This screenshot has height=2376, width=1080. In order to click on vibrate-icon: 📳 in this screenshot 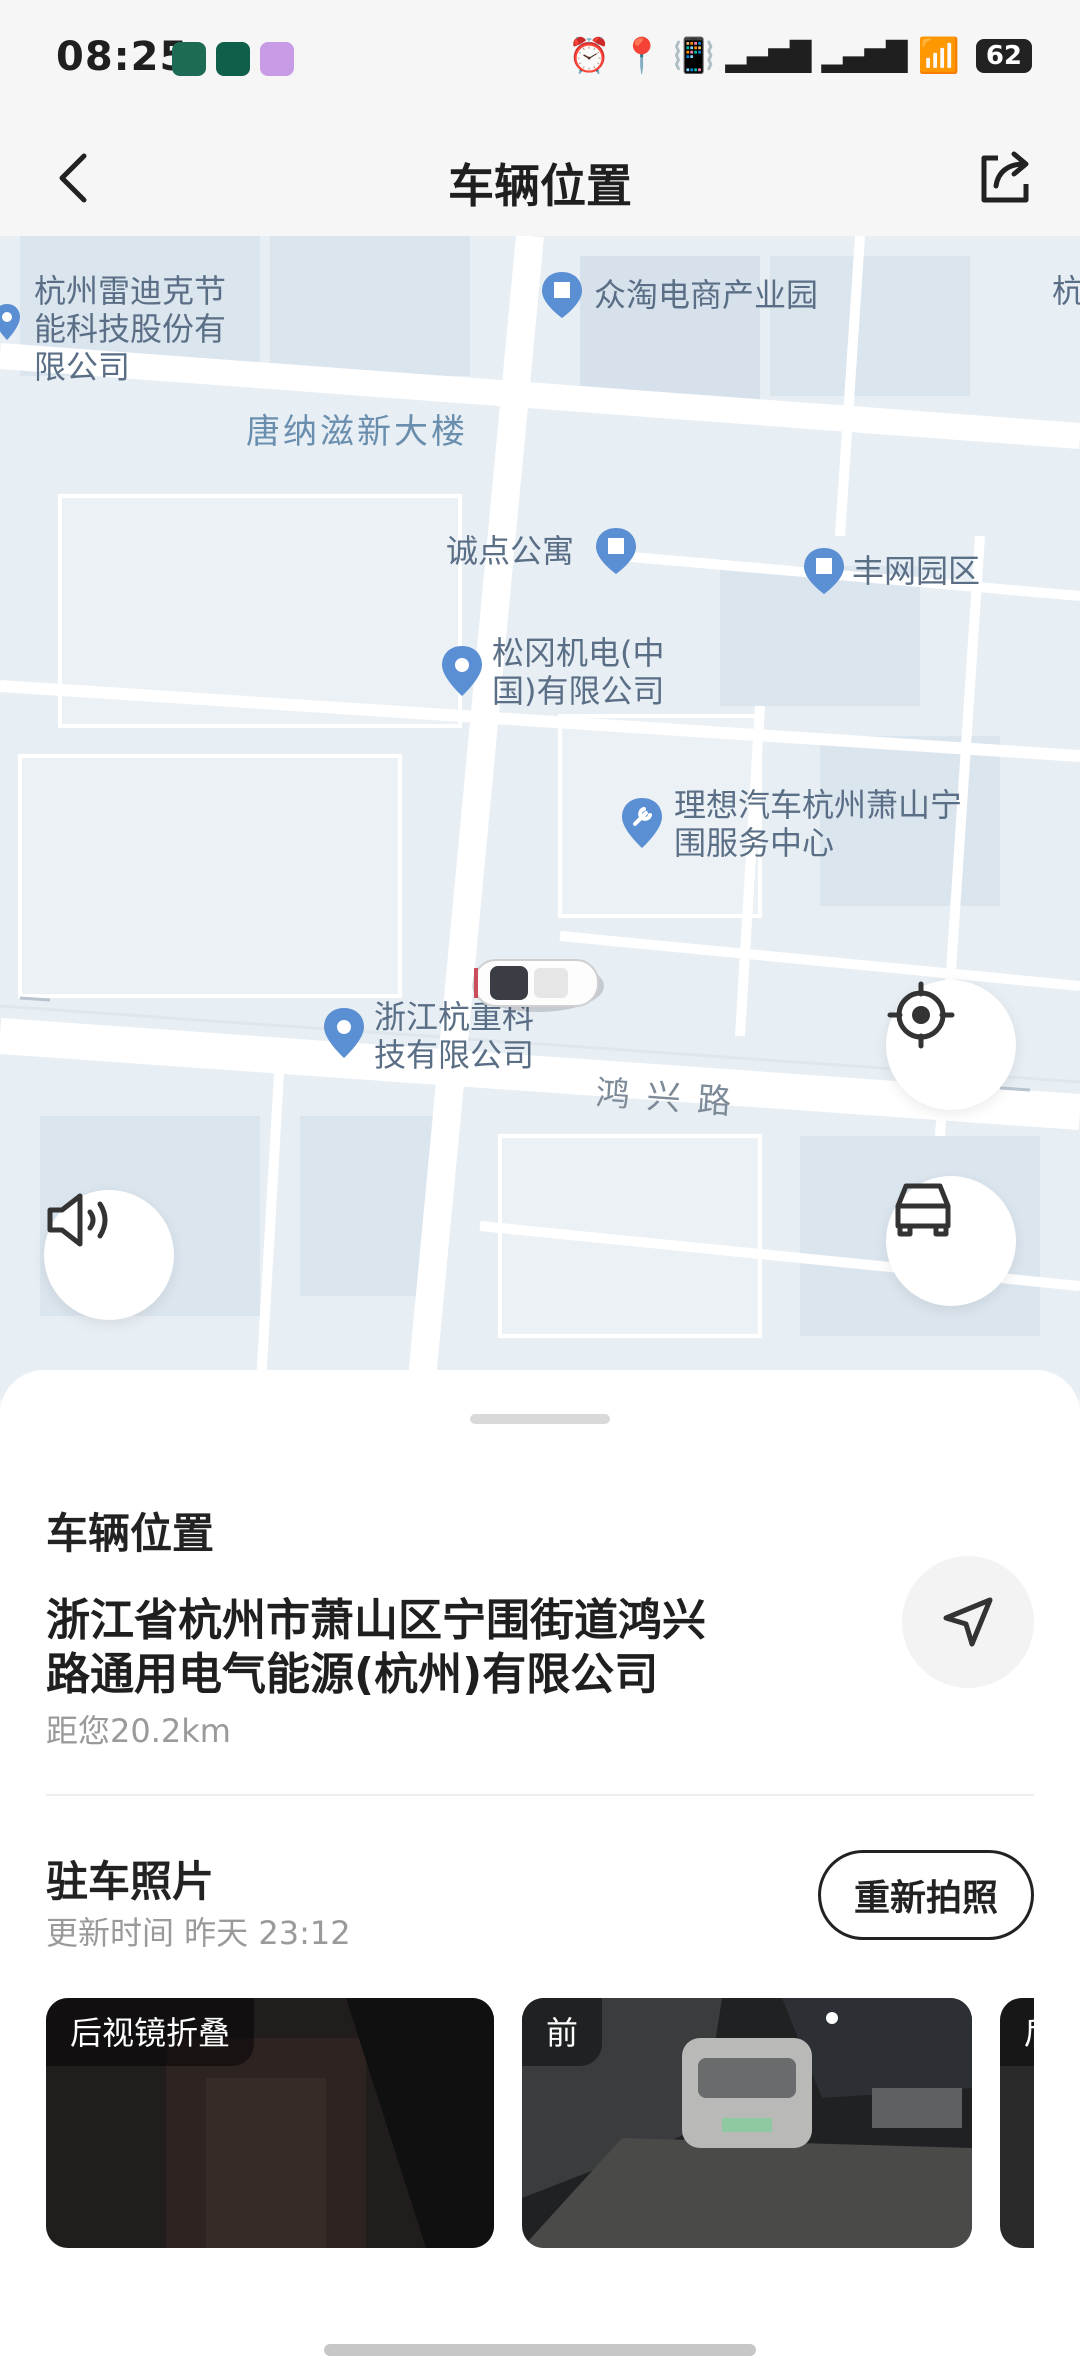, I will do `click(694, 56)`.